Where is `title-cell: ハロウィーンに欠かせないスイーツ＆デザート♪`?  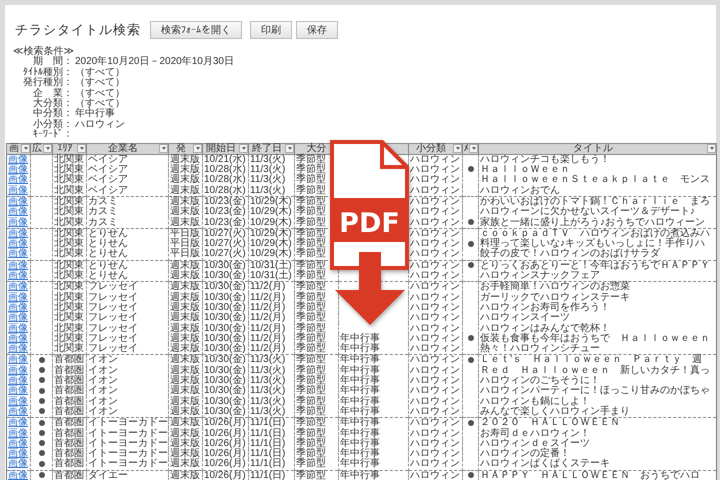
title-cell: ハロウィーンに欠かせないスイーツ＆デザート♪ is located at coordinates (587, 212).